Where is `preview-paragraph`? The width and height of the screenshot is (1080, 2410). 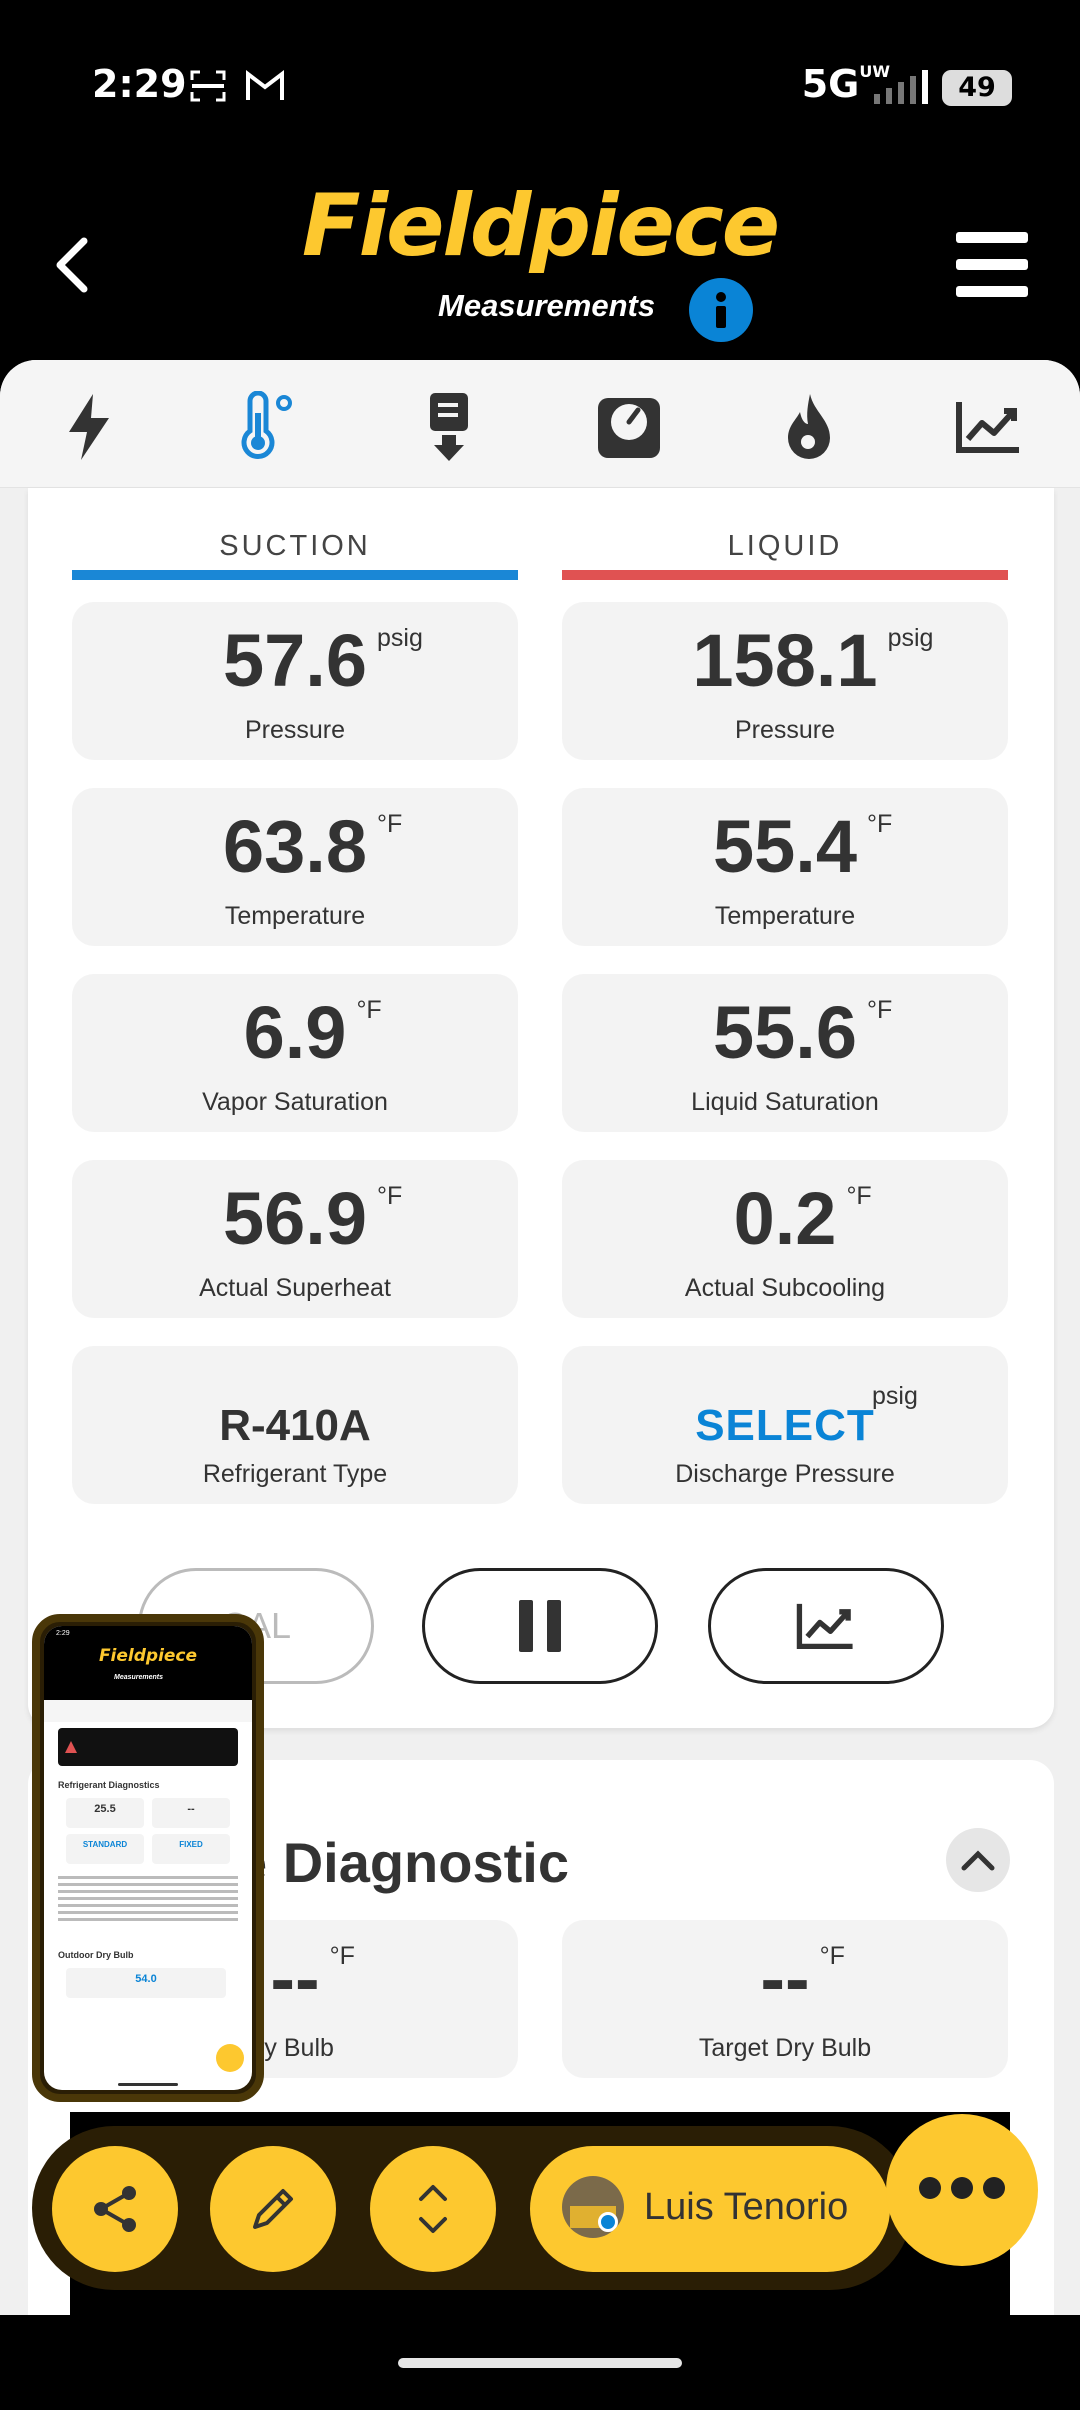 preview-paragraph is located at coordinates (148, 1900).